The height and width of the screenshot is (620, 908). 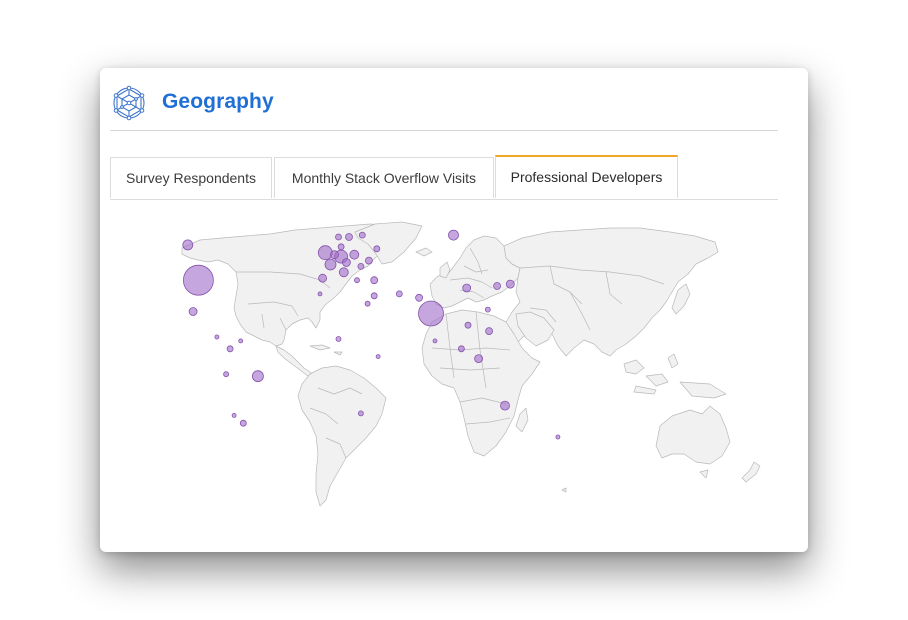 I want to click on iceland-land, so click(x=424, y=252).